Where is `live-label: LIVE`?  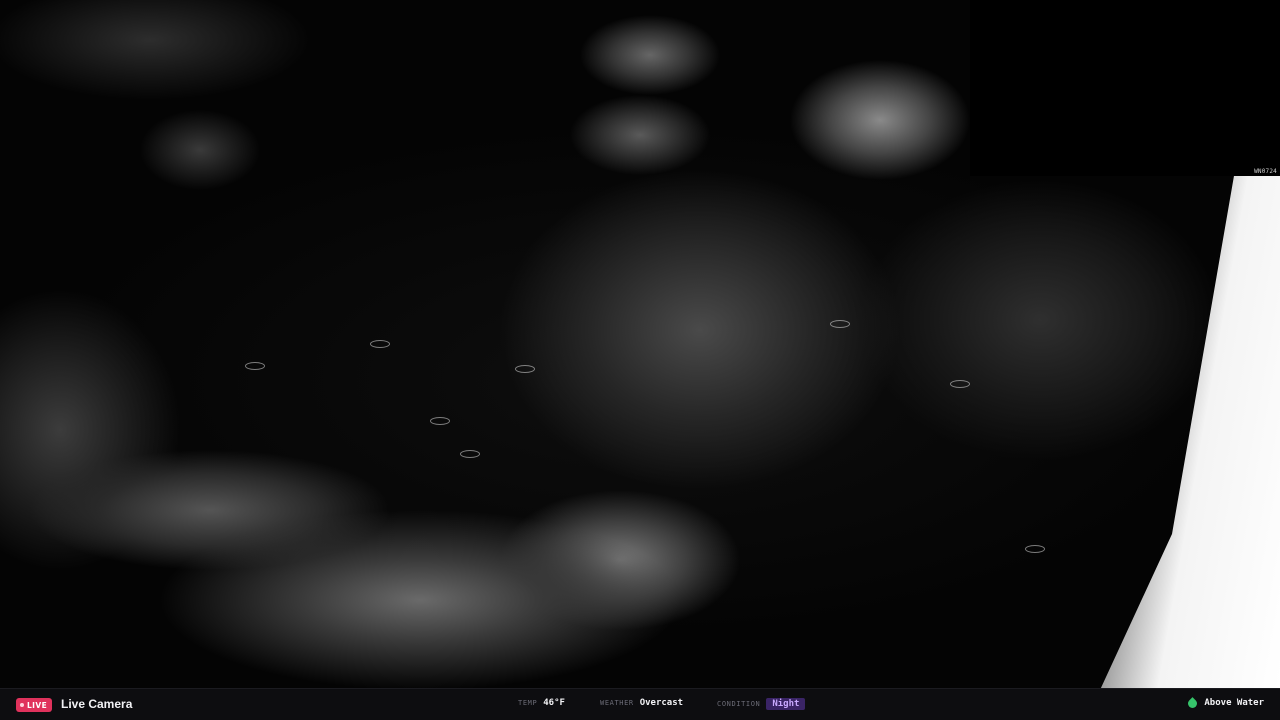 live-label: LIVE is located at coordinates (37, 705).